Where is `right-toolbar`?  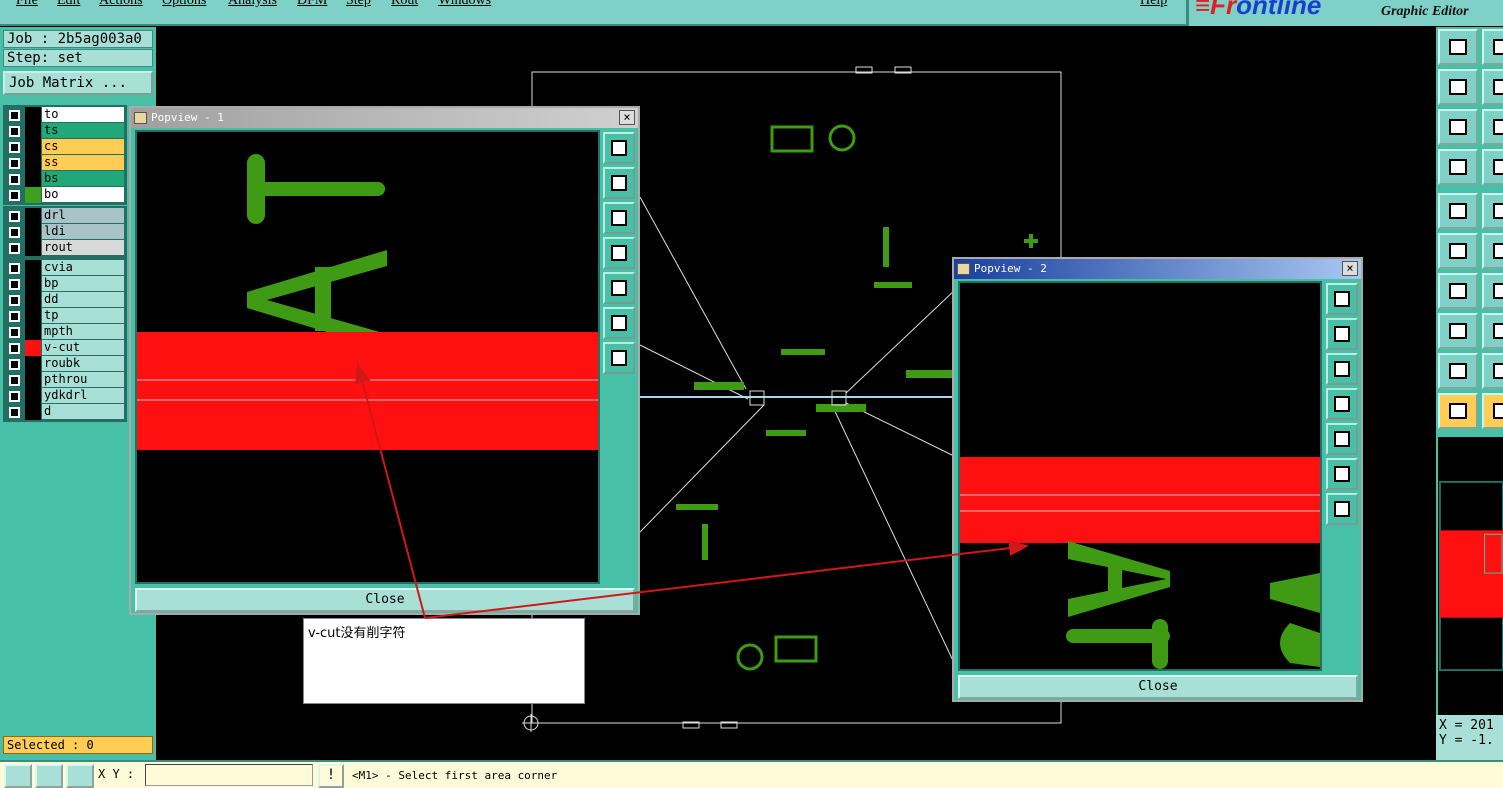 right-toolbar is located at coordinates (1469, 232).